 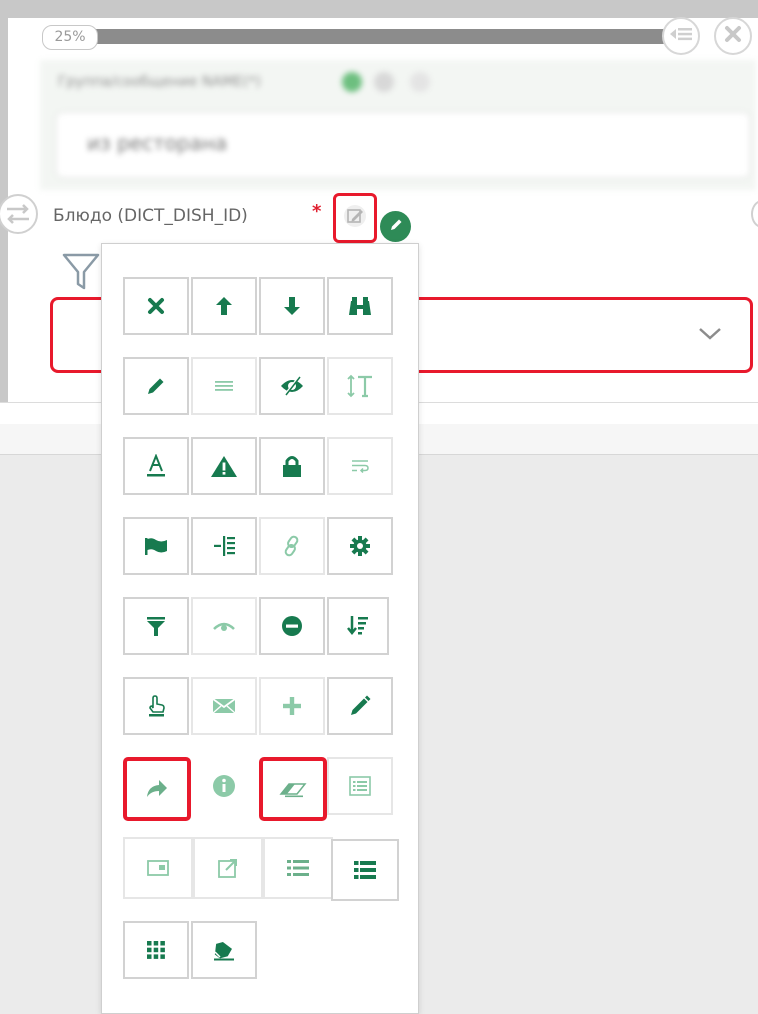 I want to click on info-icon, so click(x=224, y=786).